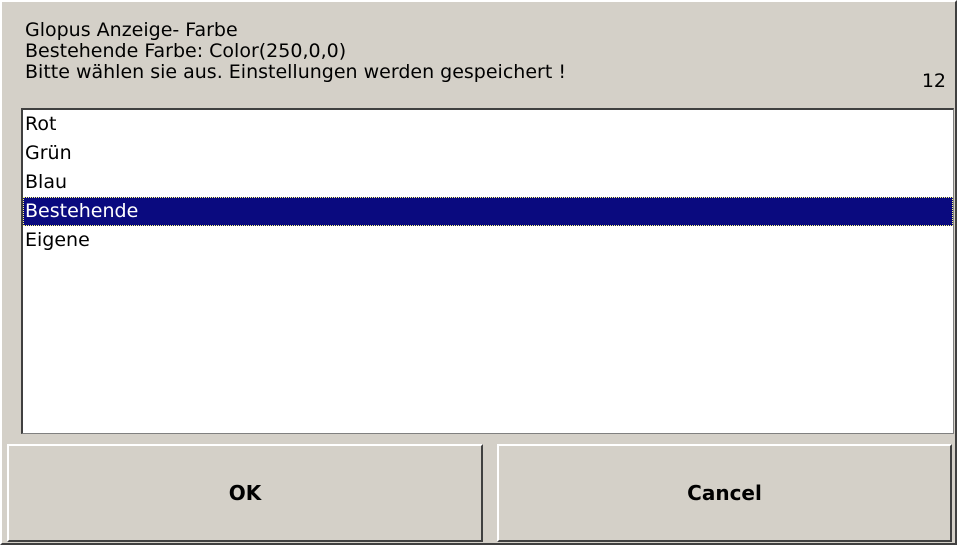  I want to click on current-color-label: Bestehende Farbe: Color(250,0,0), so click(186, 51).